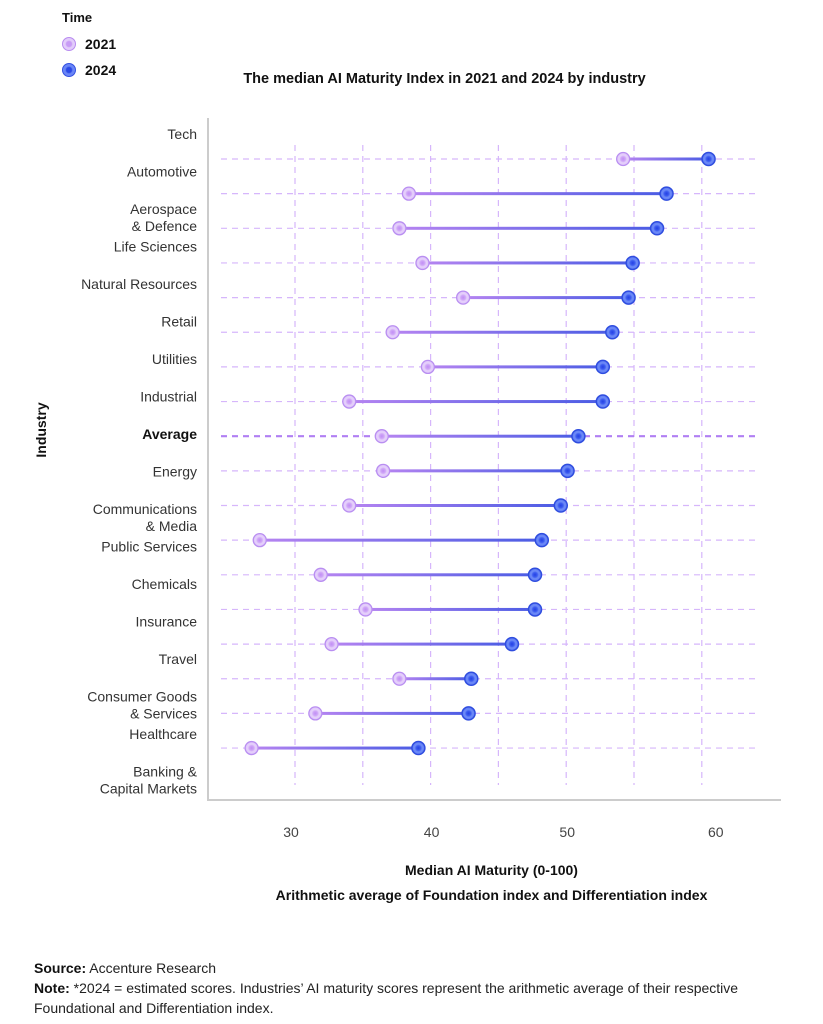 This screenshot has width=823, height=1024. What do you see at coordinates (139, 284) in the screenshot?
I see `y-label-natural-resources: Natural Resources` at bounding box center [139, 284].